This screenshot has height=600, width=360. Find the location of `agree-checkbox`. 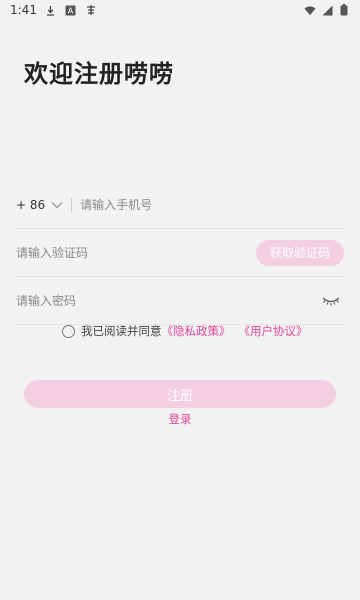

agree-checkbox is located at coordinates (68, 331).